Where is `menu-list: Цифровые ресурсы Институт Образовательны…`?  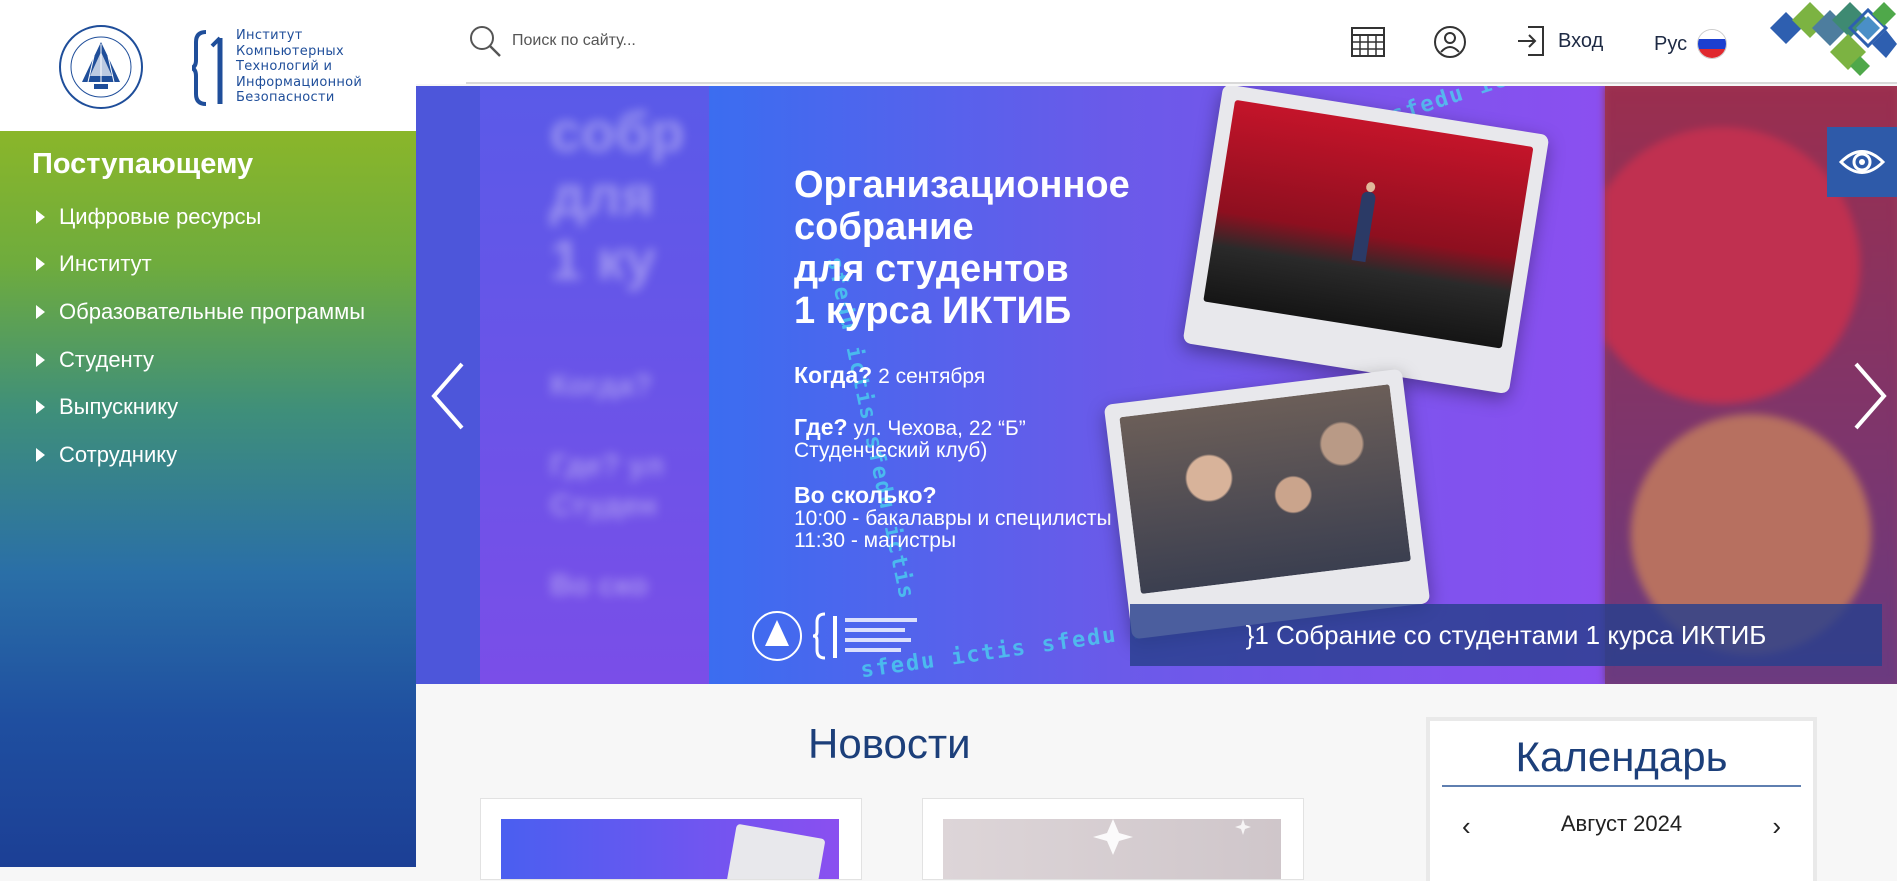
menu-list: Цифровые ресурсы Институт Образовательны… is located at coordinates (200, 336).